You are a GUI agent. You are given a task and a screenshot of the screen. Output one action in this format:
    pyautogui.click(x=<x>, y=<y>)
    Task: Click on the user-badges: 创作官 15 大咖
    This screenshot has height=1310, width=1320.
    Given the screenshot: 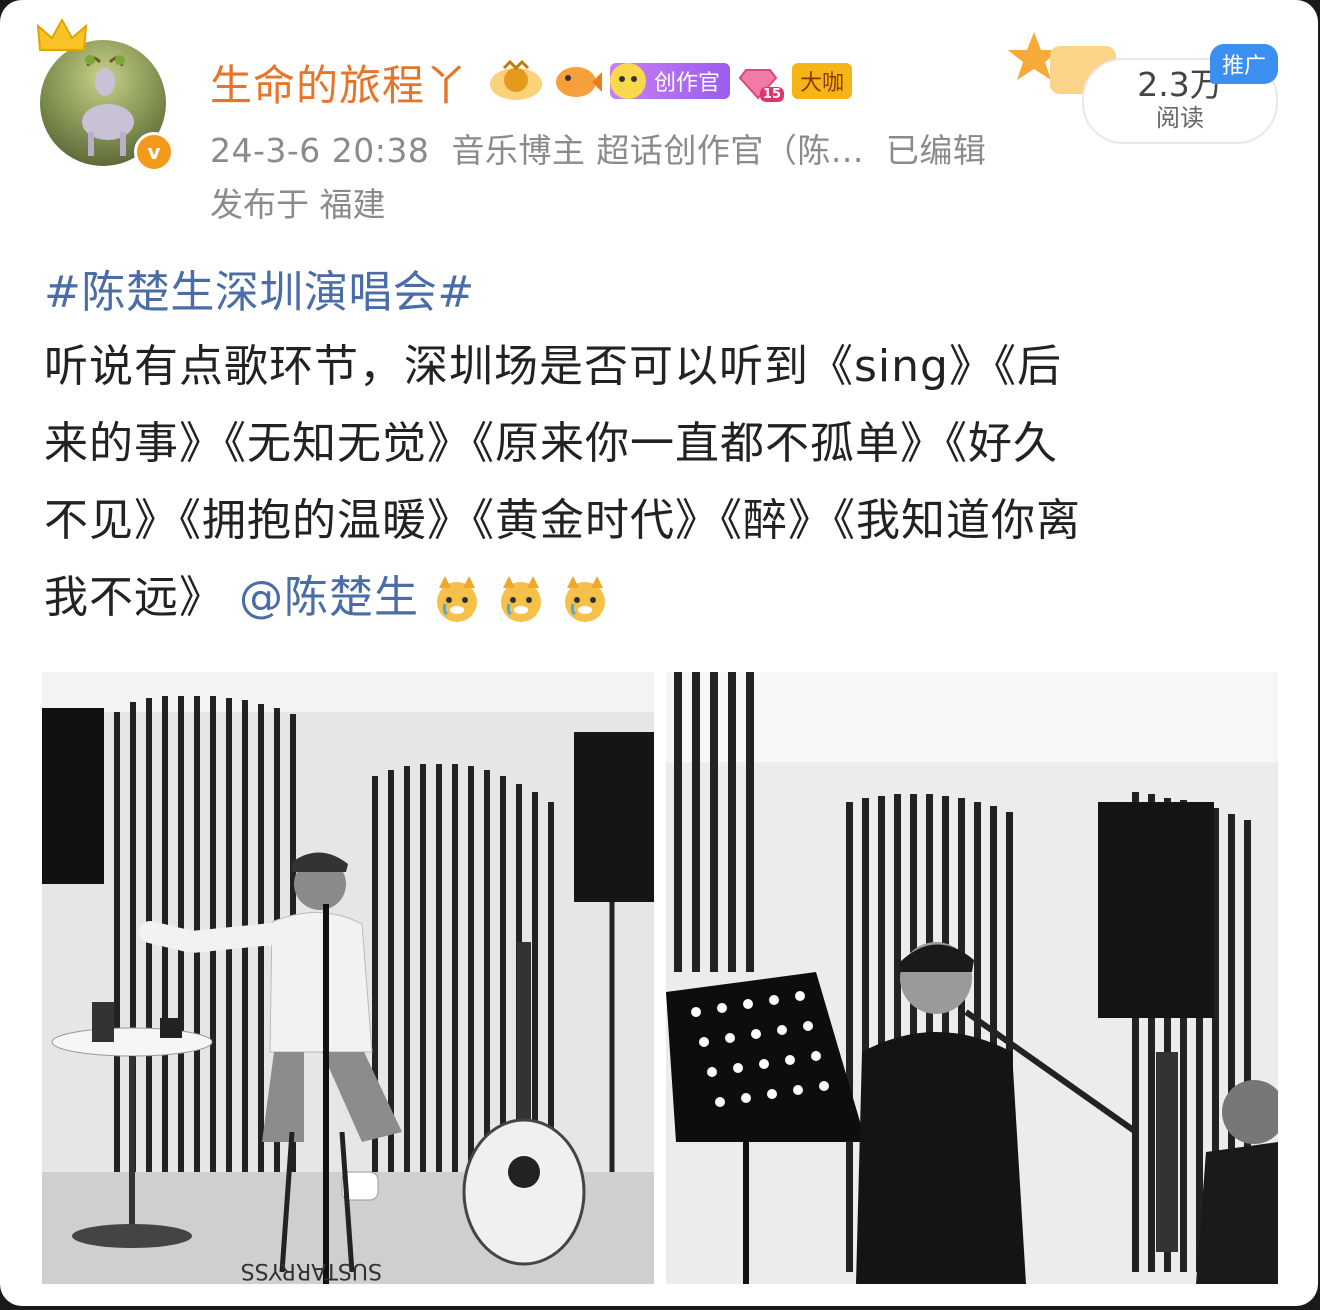 What is the action you would take?
    pyautogui.click(x=670, y=81)
    